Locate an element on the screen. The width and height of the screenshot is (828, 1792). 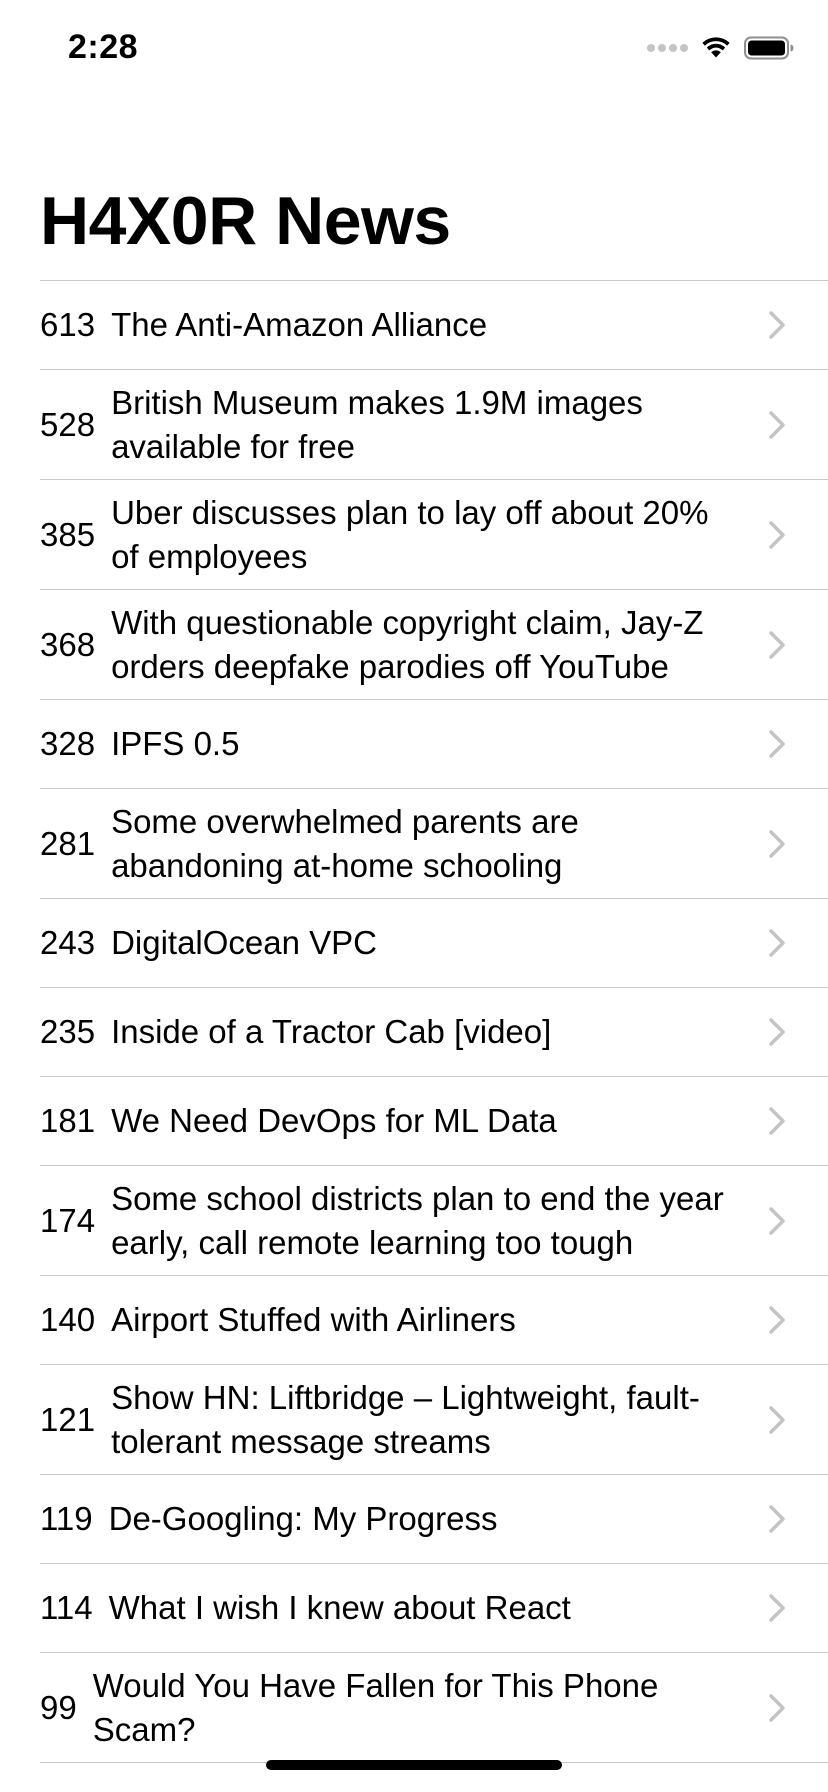
story-score: 174 is located at coordinates (68, 1220).